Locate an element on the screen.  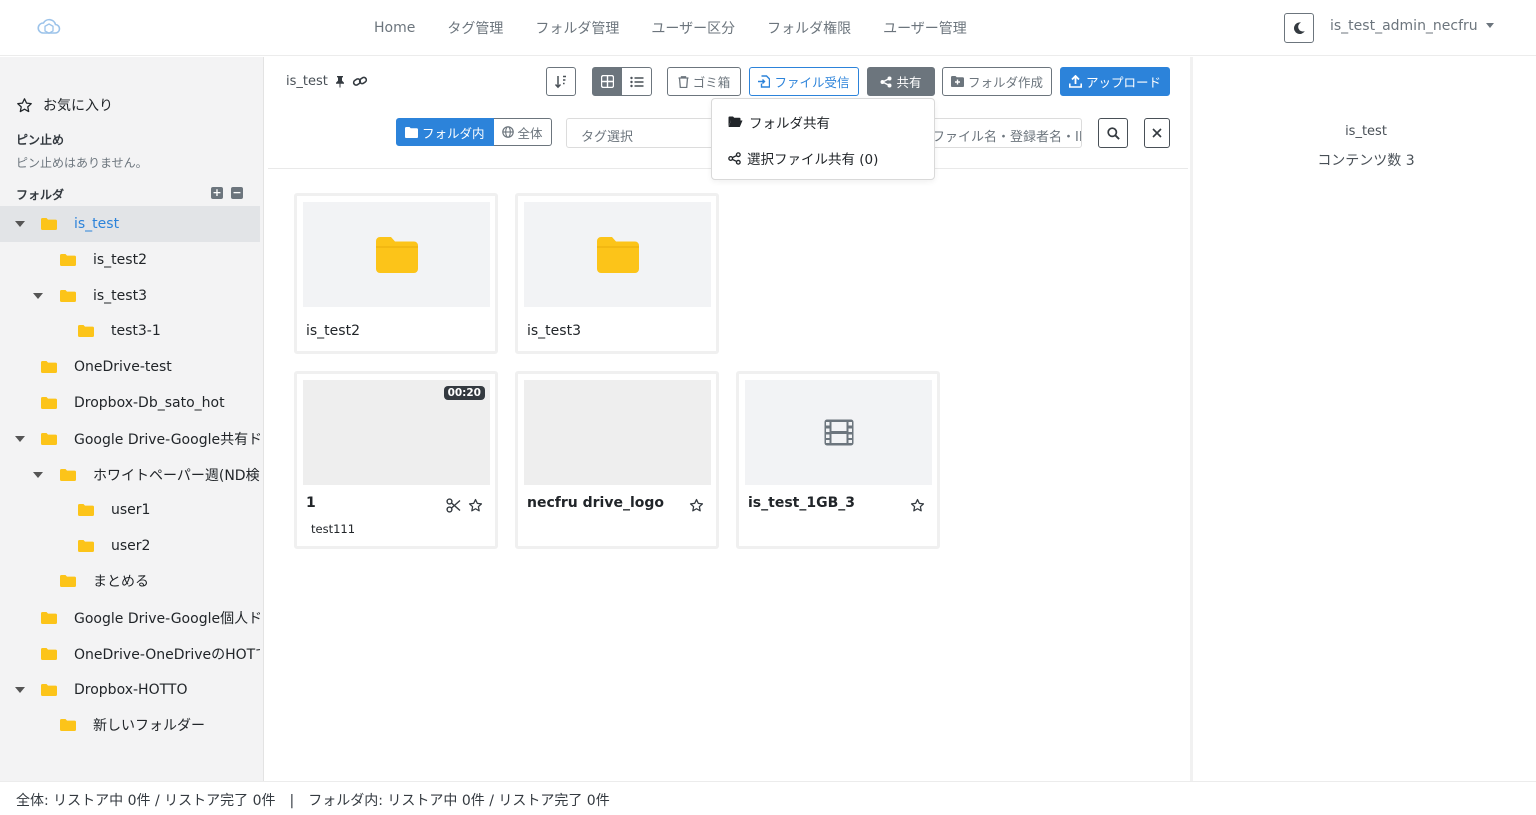
folder-tree-label: is_test3 is located at coordinates (120, 296).